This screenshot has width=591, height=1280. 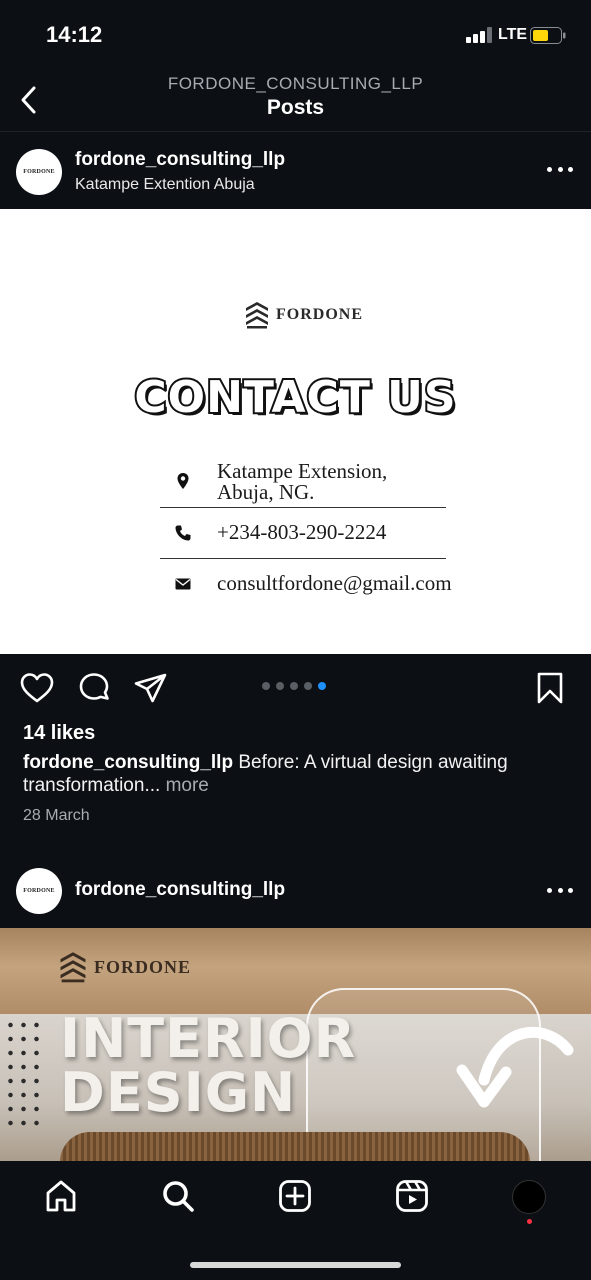 I want to click on post-header: FORDONE fordone_consulting_llp, so click(x=295, y=890).